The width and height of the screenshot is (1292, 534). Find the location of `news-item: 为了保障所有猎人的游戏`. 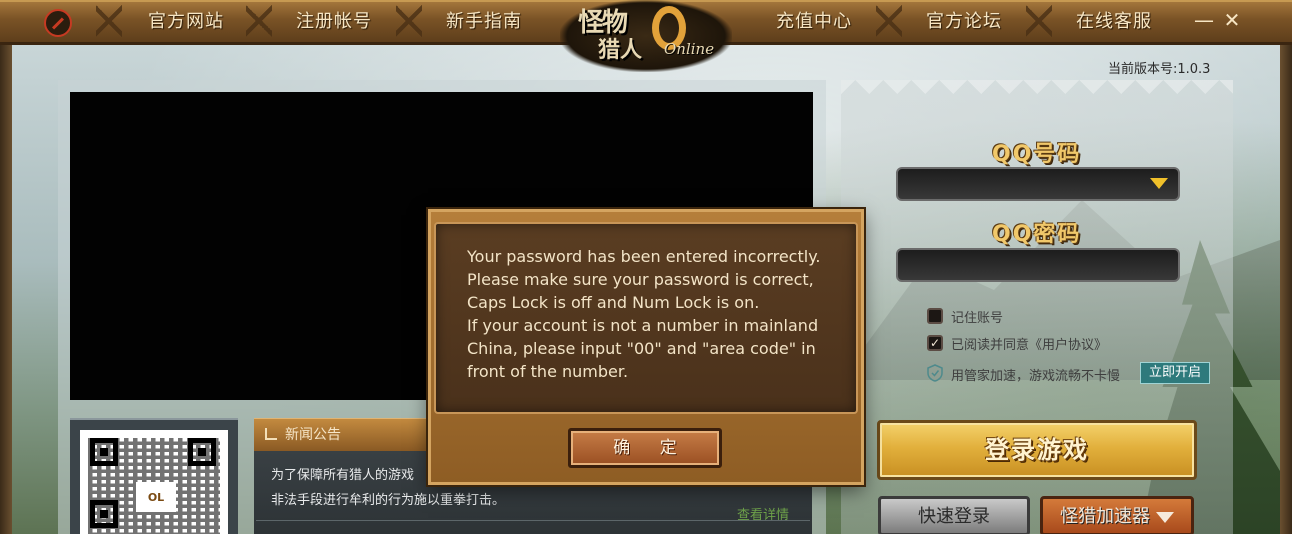

news-item: 为了保障所有猎人的游戏 is located at coordinates (342, 473).